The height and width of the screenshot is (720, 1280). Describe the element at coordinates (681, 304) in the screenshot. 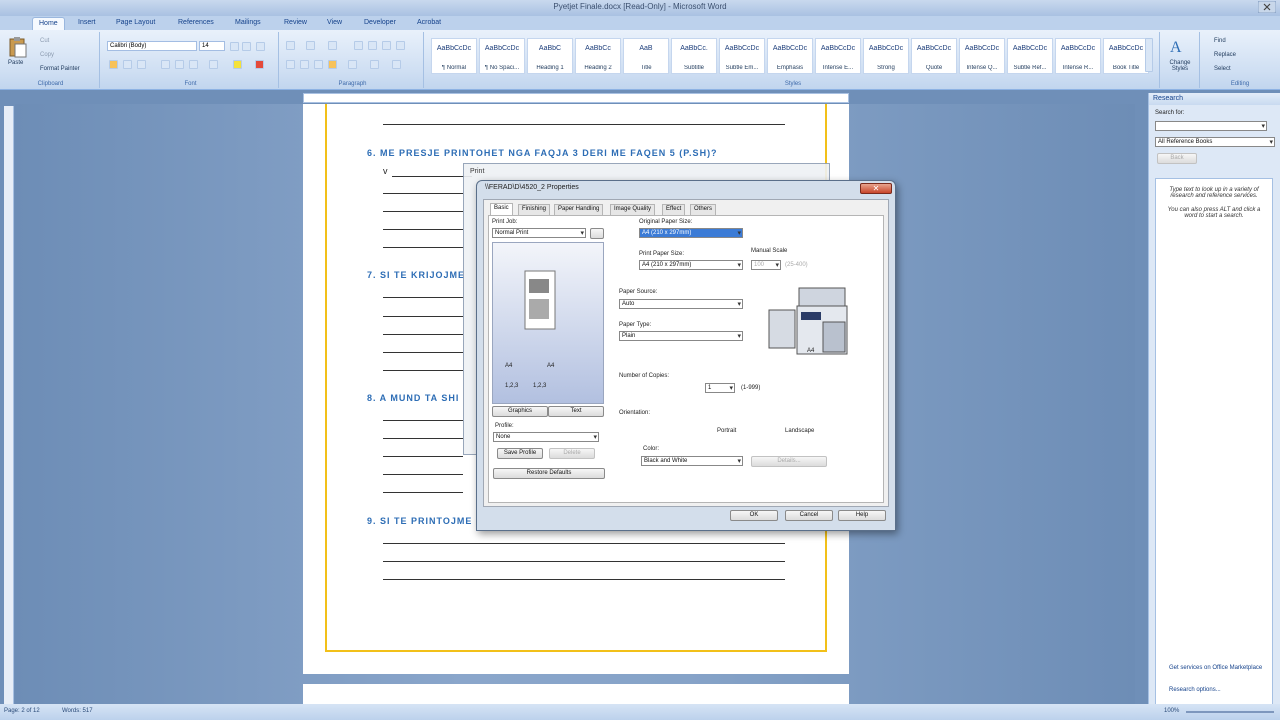

I see `paper-source-select: Auto` at that location.